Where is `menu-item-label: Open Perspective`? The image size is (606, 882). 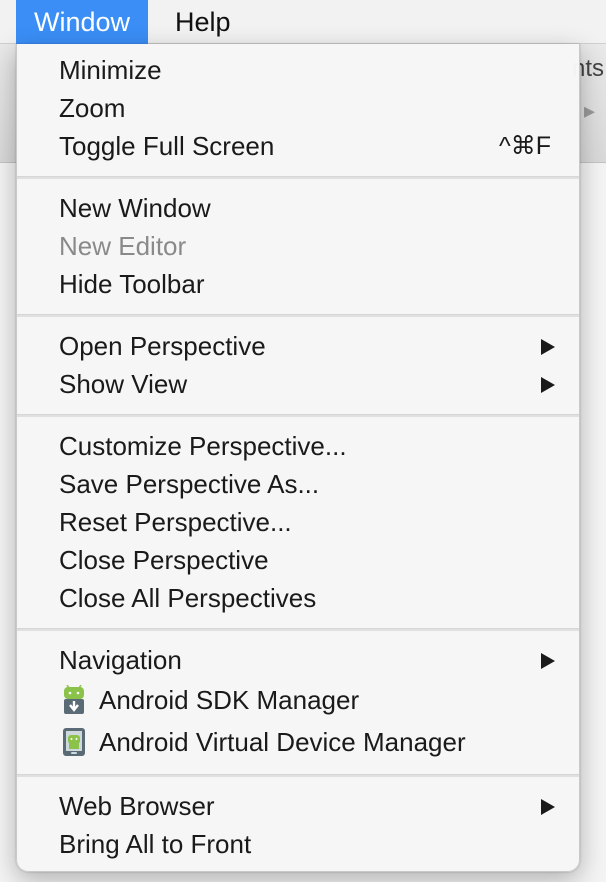
menu-item-label: Open Perspective is located at coordinates (162, 346).